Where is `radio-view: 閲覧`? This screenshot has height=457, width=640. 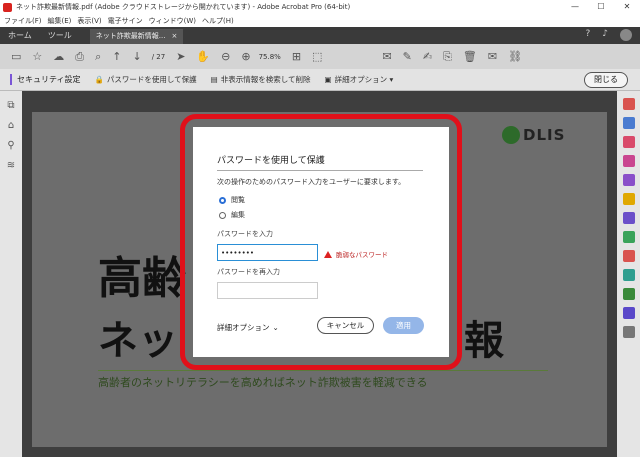
radio-view: 閲覧 is located at coordinates (232, 200).